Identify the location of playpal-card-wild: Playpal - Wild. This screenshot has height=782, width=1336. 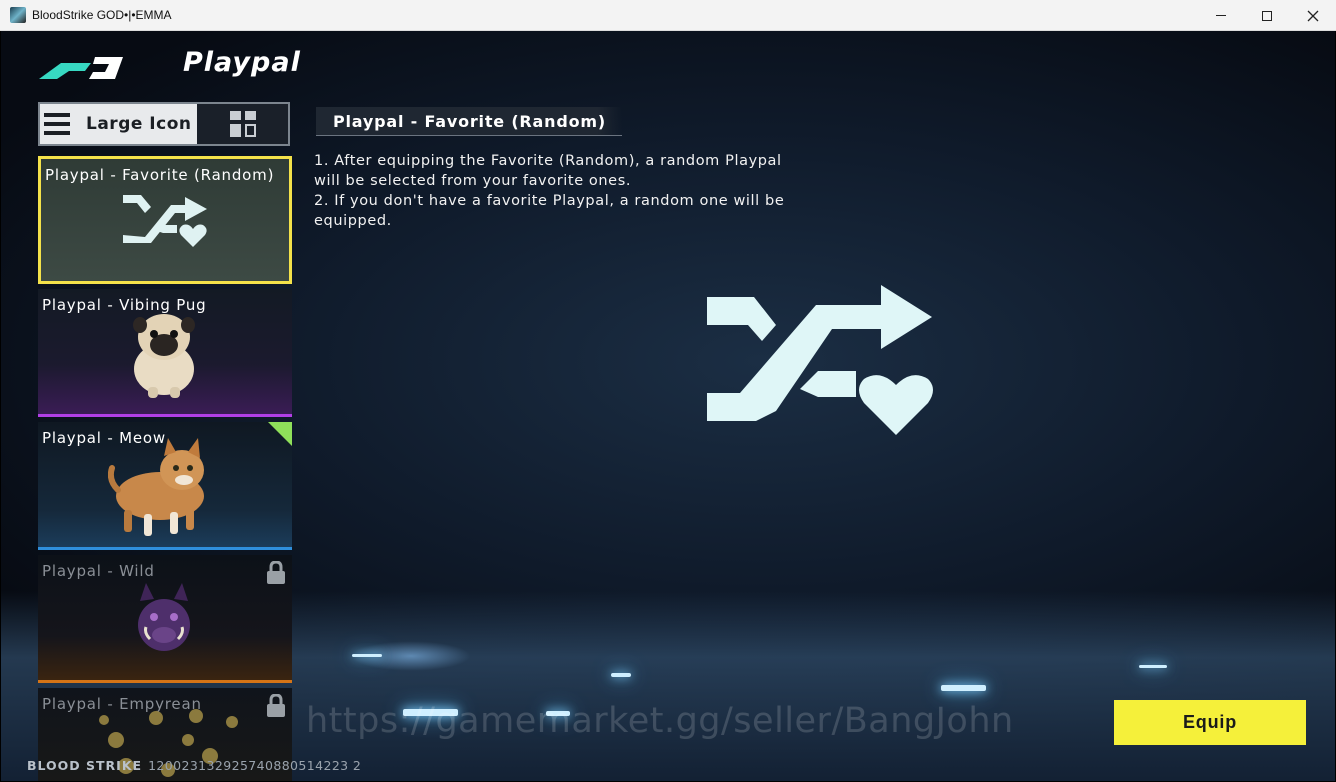
(165, 619).